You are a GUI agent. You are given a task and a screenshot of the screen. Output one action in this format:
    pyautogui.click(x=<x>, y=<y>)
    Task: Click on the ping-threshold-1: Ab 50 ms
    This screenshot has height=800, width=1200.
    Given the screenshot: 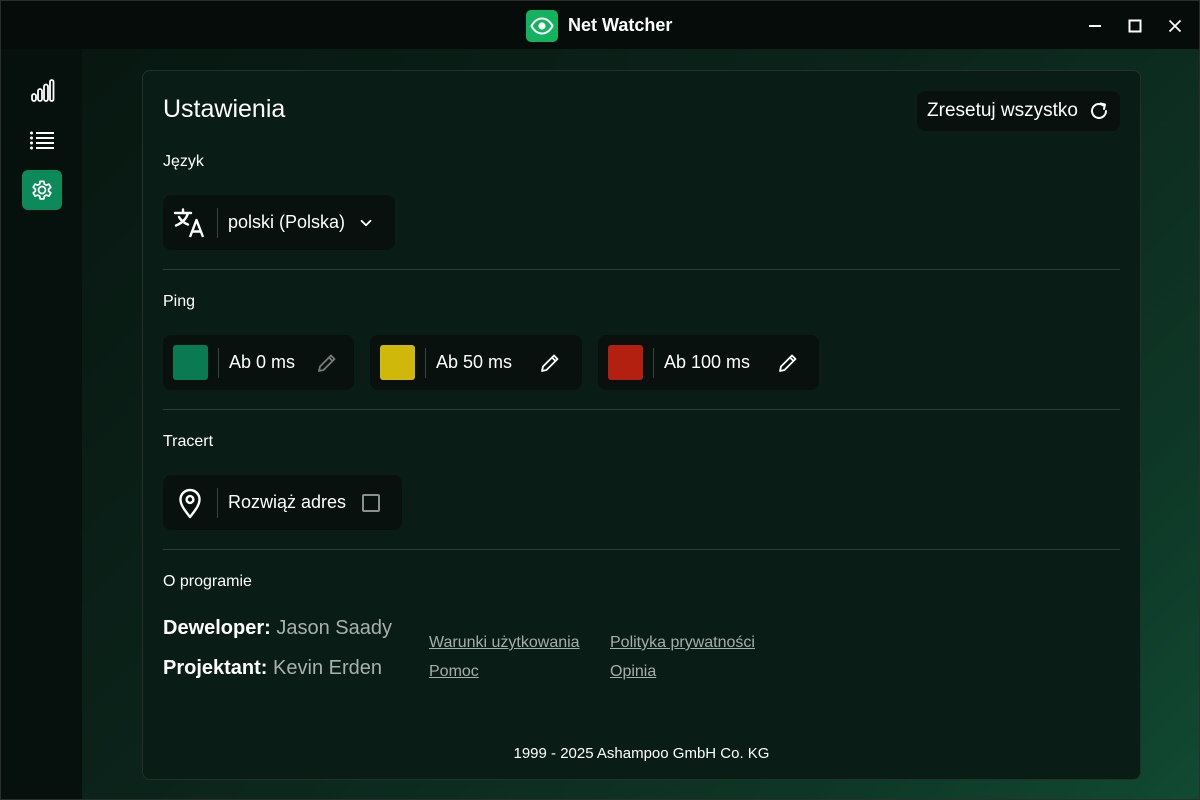 What is the action you would take?
    pyautogui.click(x=476, y=362)
    